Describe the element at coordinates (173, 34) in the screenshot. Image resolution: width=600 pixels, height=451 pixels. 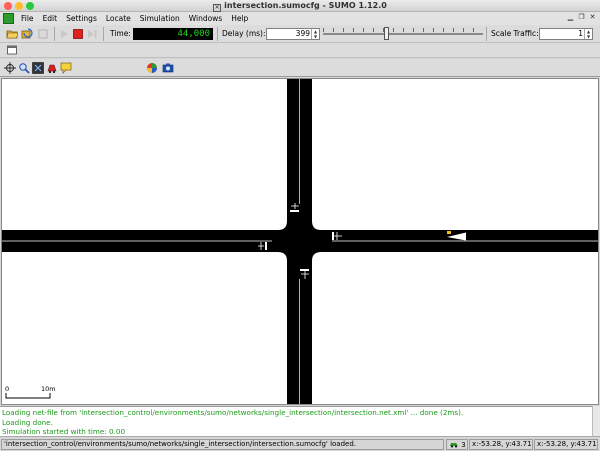
I see `time-display: 44,000` at that location.